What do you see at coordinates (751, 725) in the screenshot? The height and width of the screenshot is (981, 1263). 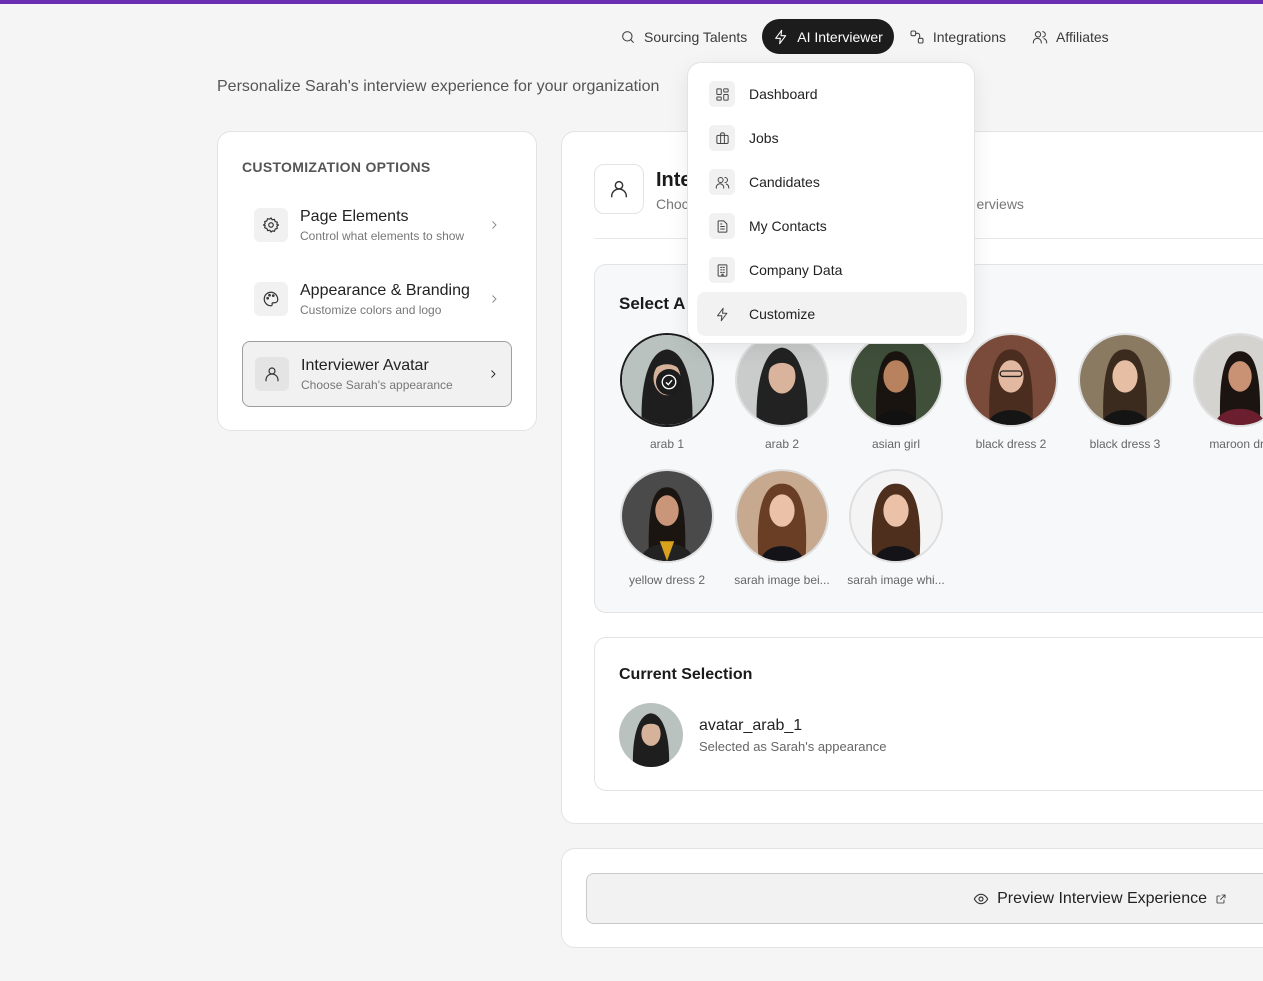 I see `current-avatar-name: avatar_arab_1` at bounding box center [751, 725].